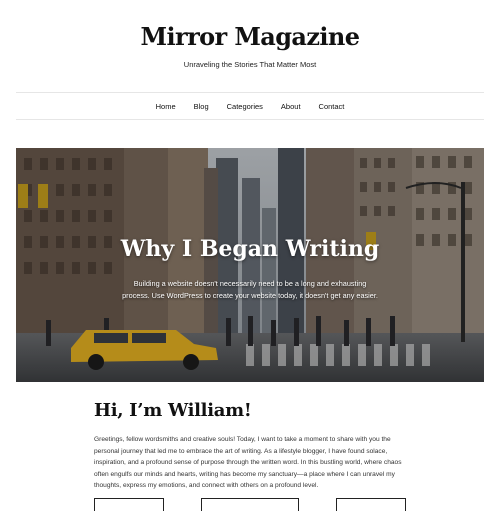  I want to click on nav-item-contact: Contact, so click(332, 106).